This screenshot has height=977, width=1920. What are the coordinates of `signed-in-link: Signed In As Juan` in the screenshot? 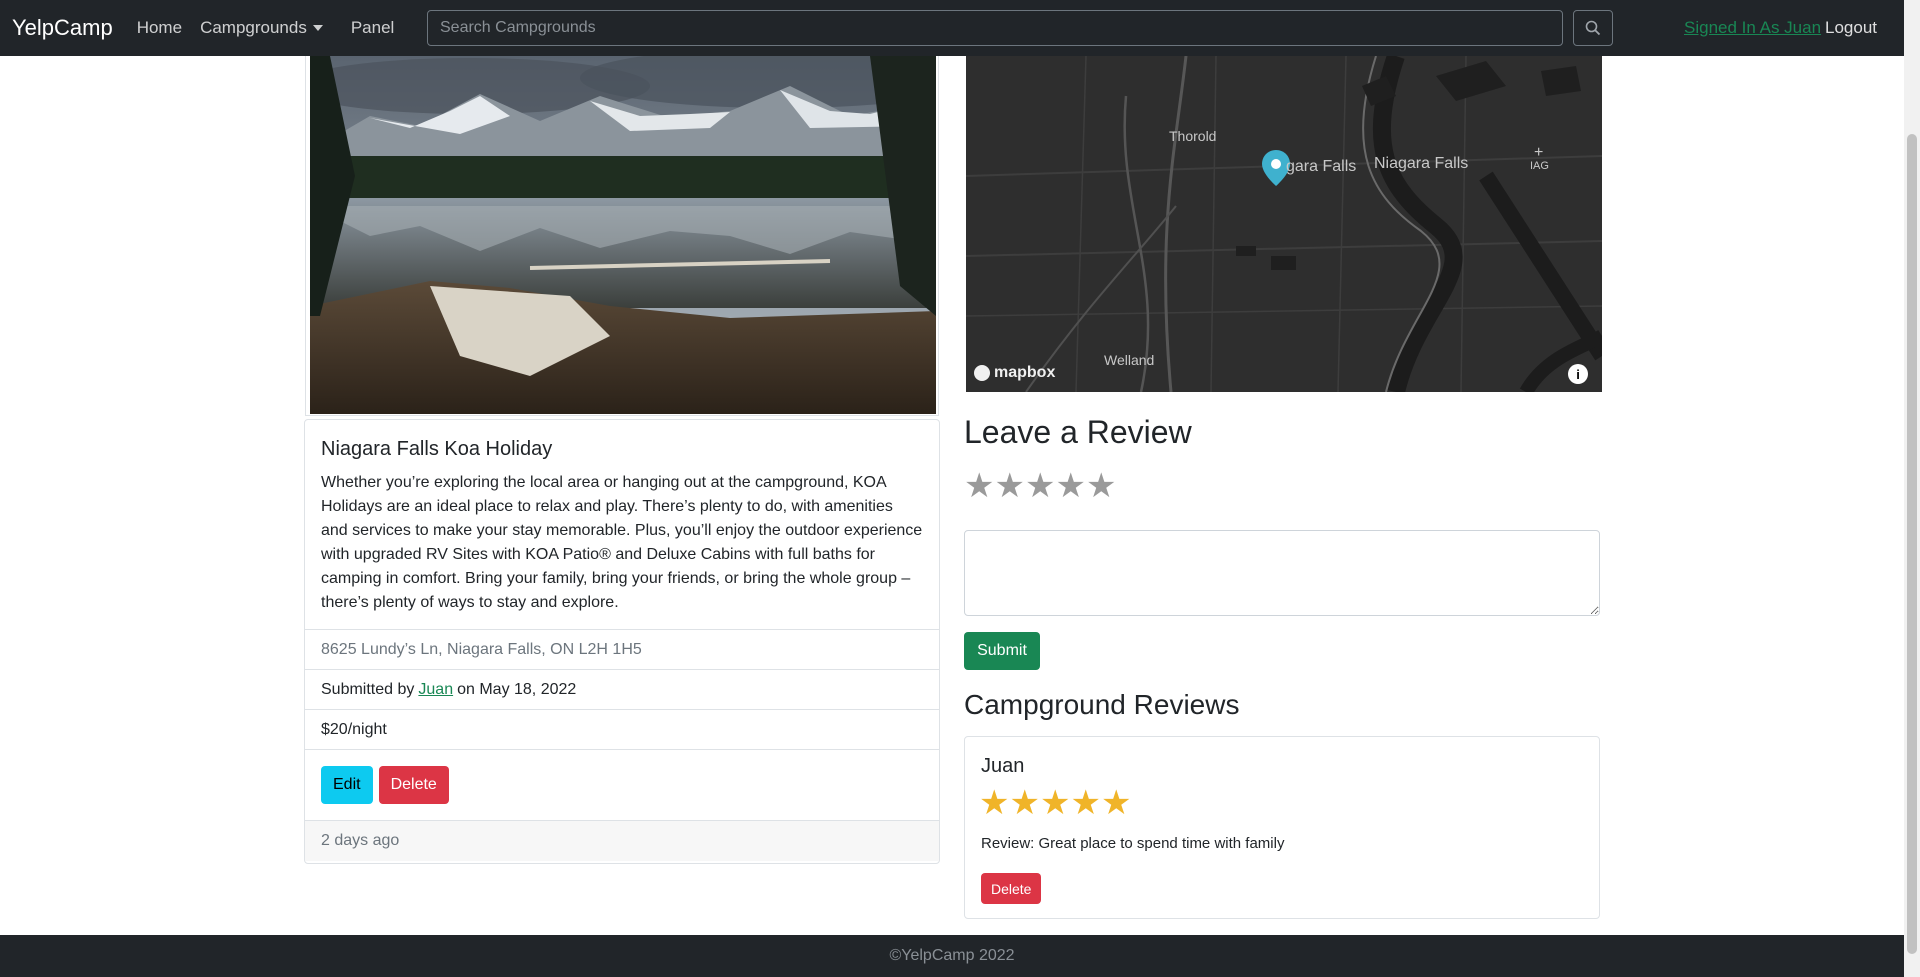 It's located at (1752, 28).